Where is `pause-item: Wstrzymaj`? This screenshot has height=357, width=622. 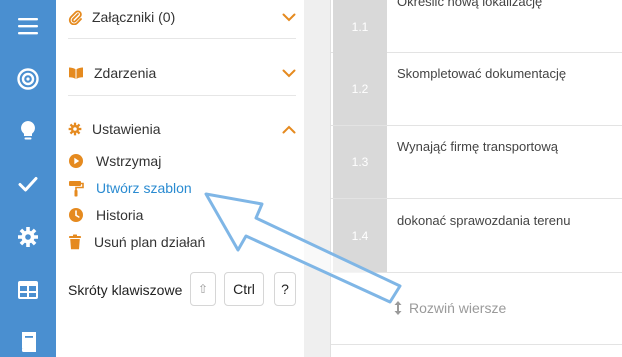 pause-item: Wstrzymaj is located at coordinates (114, 161).